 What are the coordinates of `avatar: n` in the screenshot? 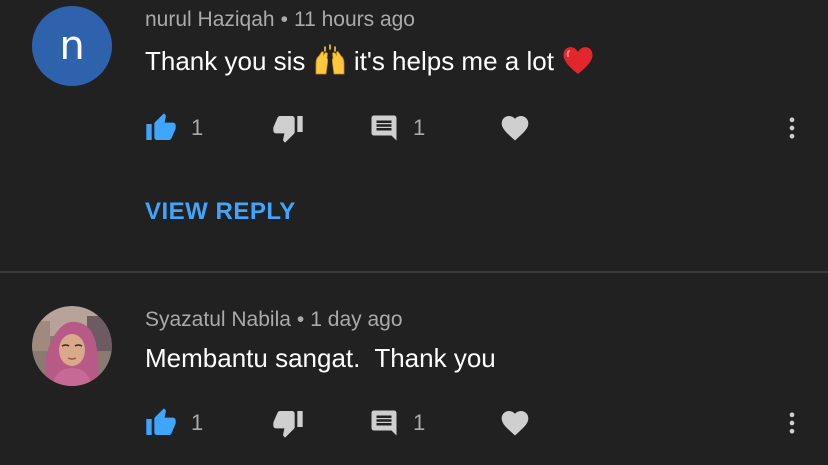 It's located at (72, 46).